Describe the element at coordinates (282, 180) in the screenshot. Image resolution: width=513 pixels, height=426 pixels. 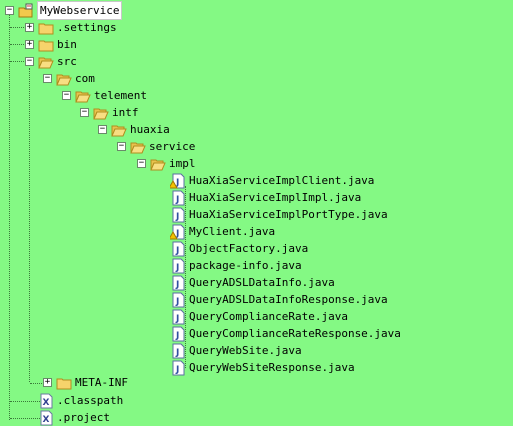
I see `tree-item-label: HuaXiaServiceImplClient.java` at that location.